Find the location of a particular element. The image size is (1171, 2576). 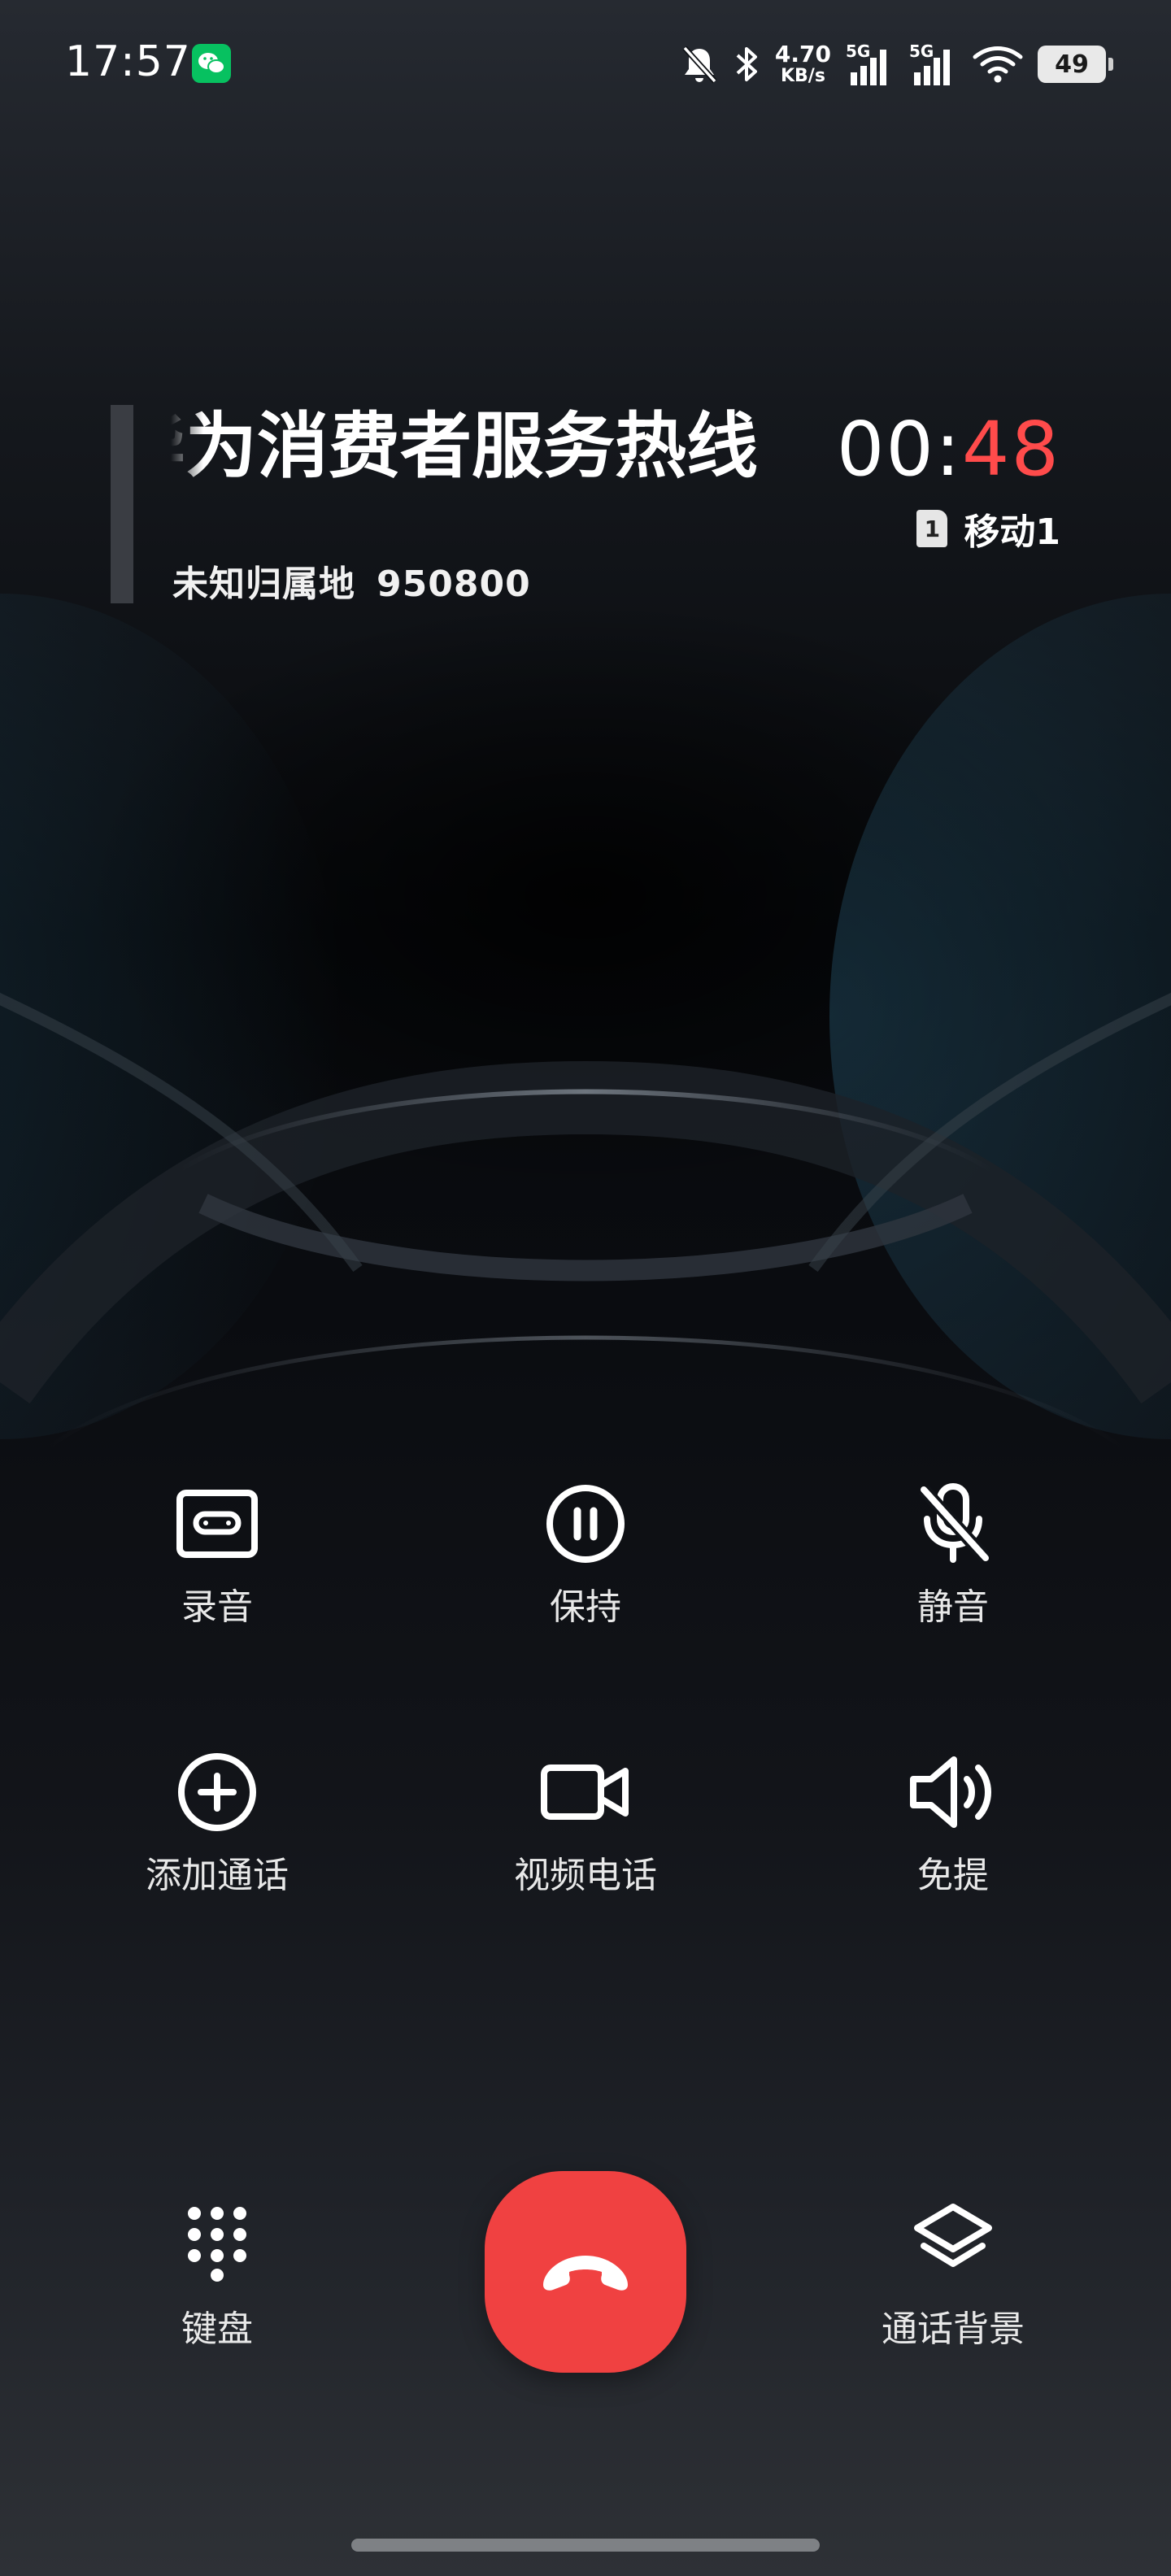

call-timer: 00:48 is located at coordinates (949, 450).